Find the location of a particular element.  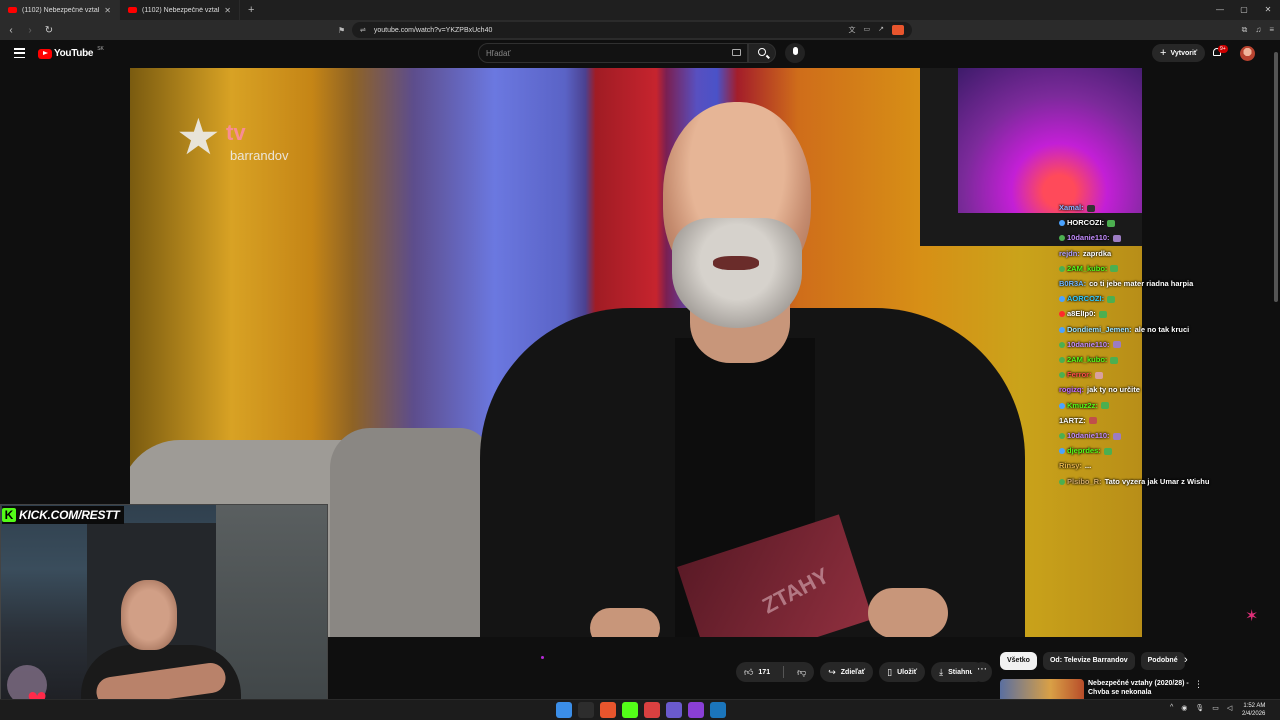

presenter-mouth is located at coordinates (736, 263).